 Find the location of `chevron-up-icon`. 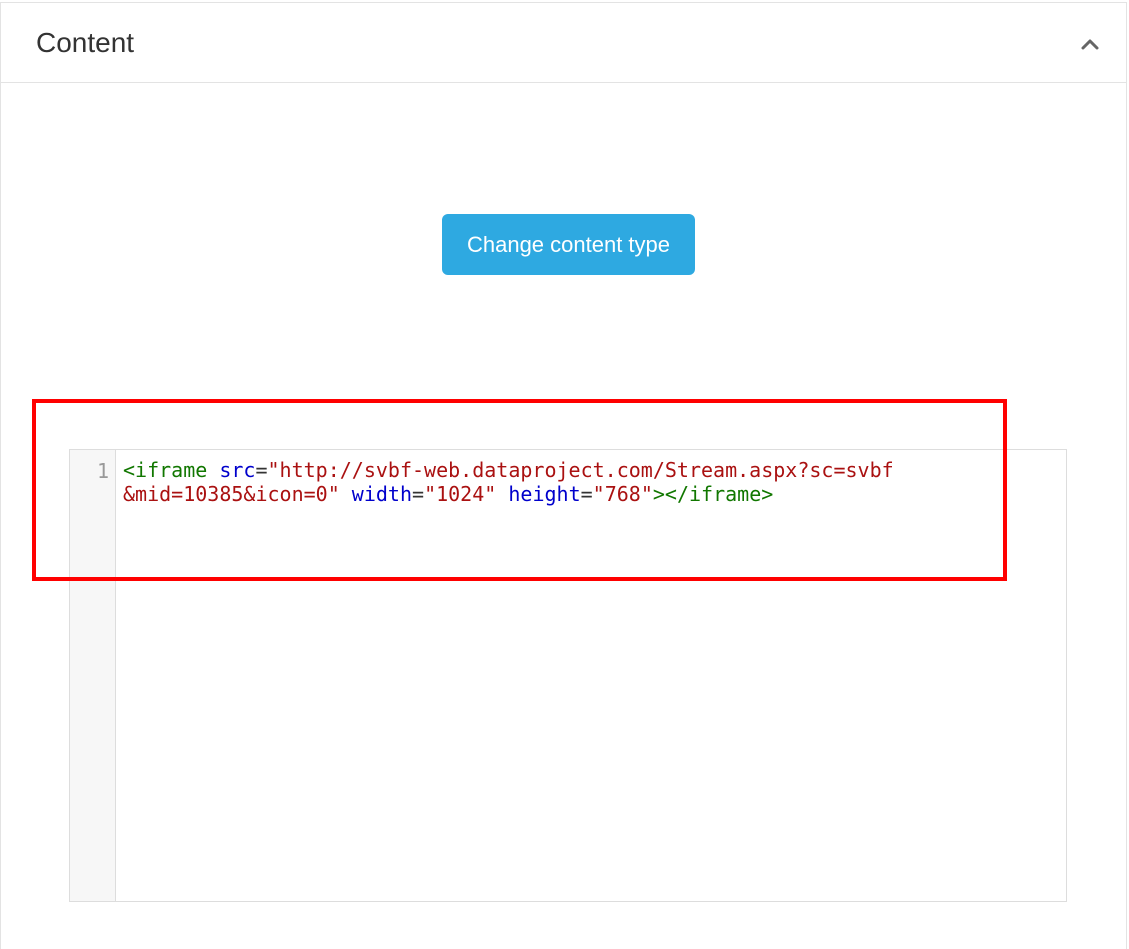

chevron-up-icon is located at coordinates (1090, 45).